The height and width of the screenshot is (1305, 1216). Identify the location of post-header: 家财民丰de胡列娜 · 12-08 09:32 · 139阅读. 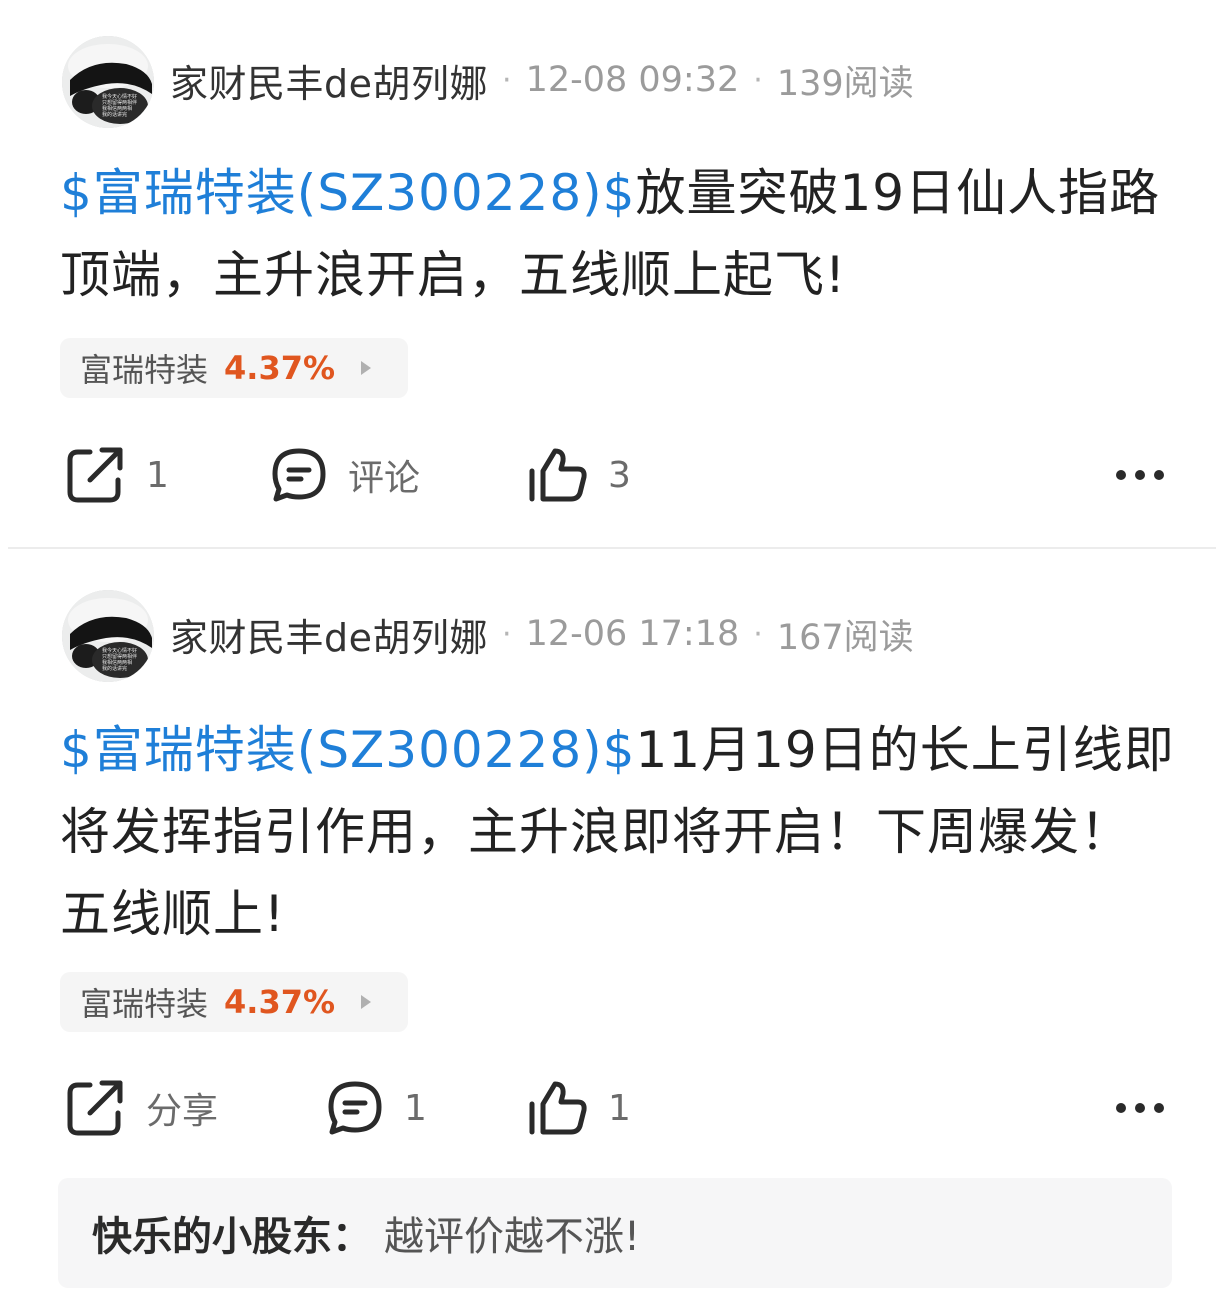
(542, 82).